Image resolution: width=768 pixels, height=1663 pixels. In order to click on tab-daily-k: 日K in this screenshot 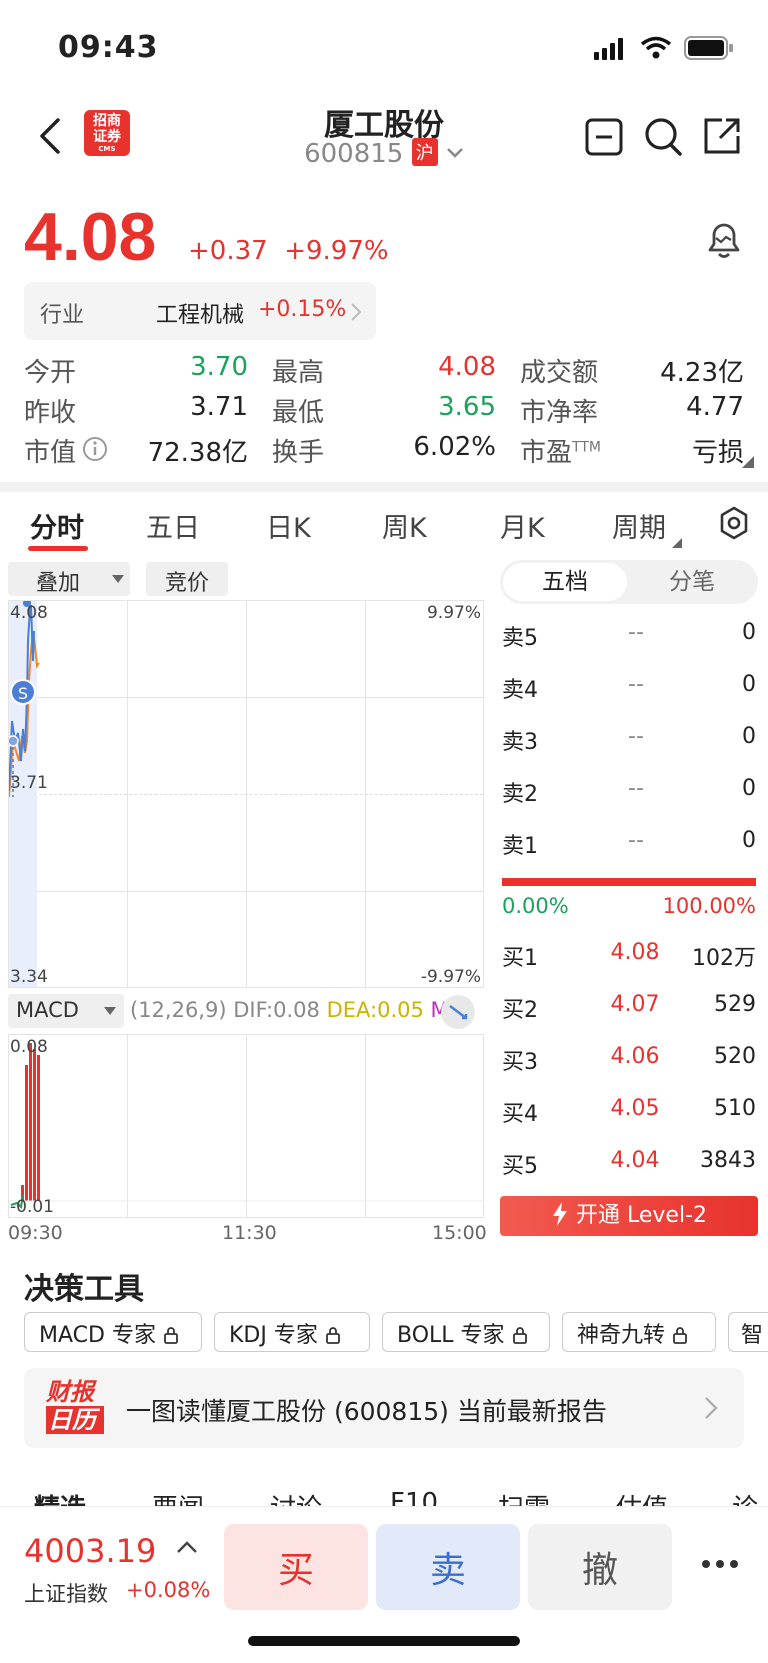, I will do `click(288, 525)`.